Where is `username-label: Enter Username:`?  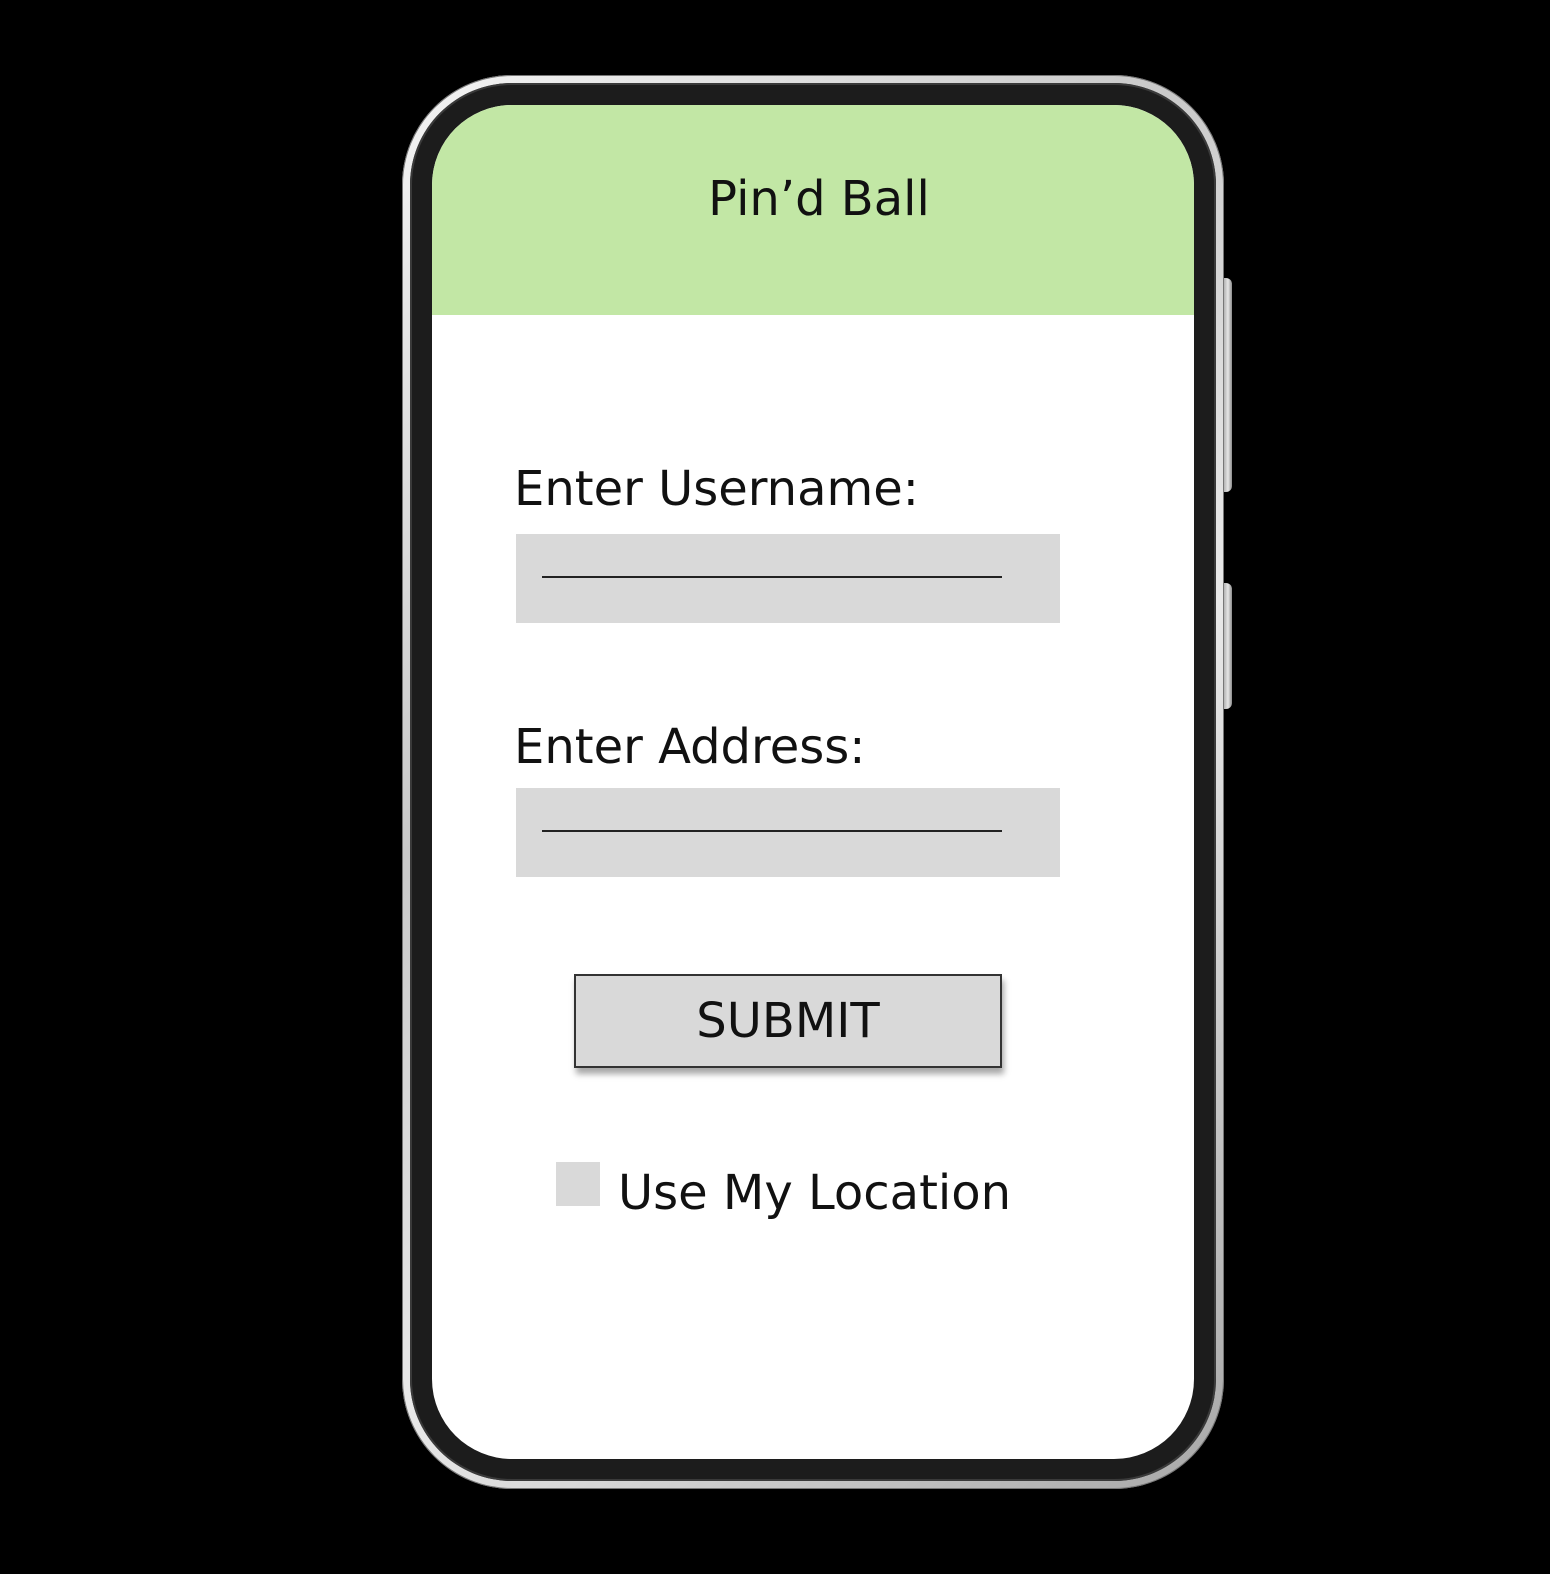
username-label: Enter Username: is located at coordinates (716, 489).